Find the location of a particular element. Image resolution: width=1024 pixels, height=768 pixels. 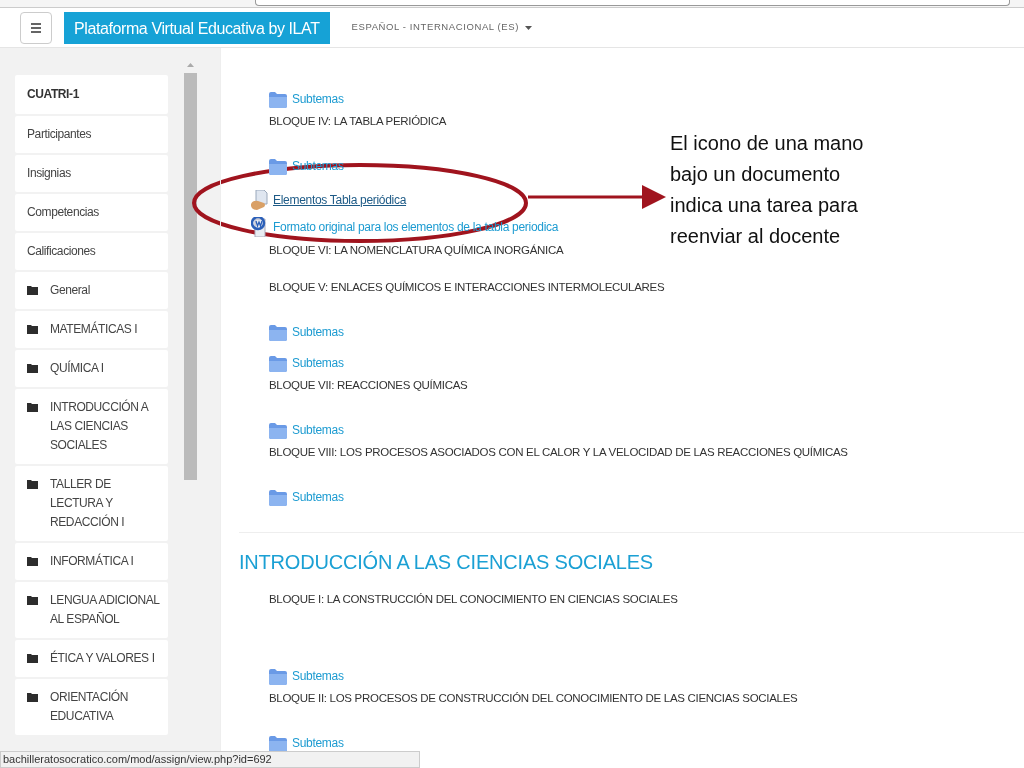

block-title: BLOQUE IV: LA TABLA PERIÓDICA is located at coordinates (358, 122).